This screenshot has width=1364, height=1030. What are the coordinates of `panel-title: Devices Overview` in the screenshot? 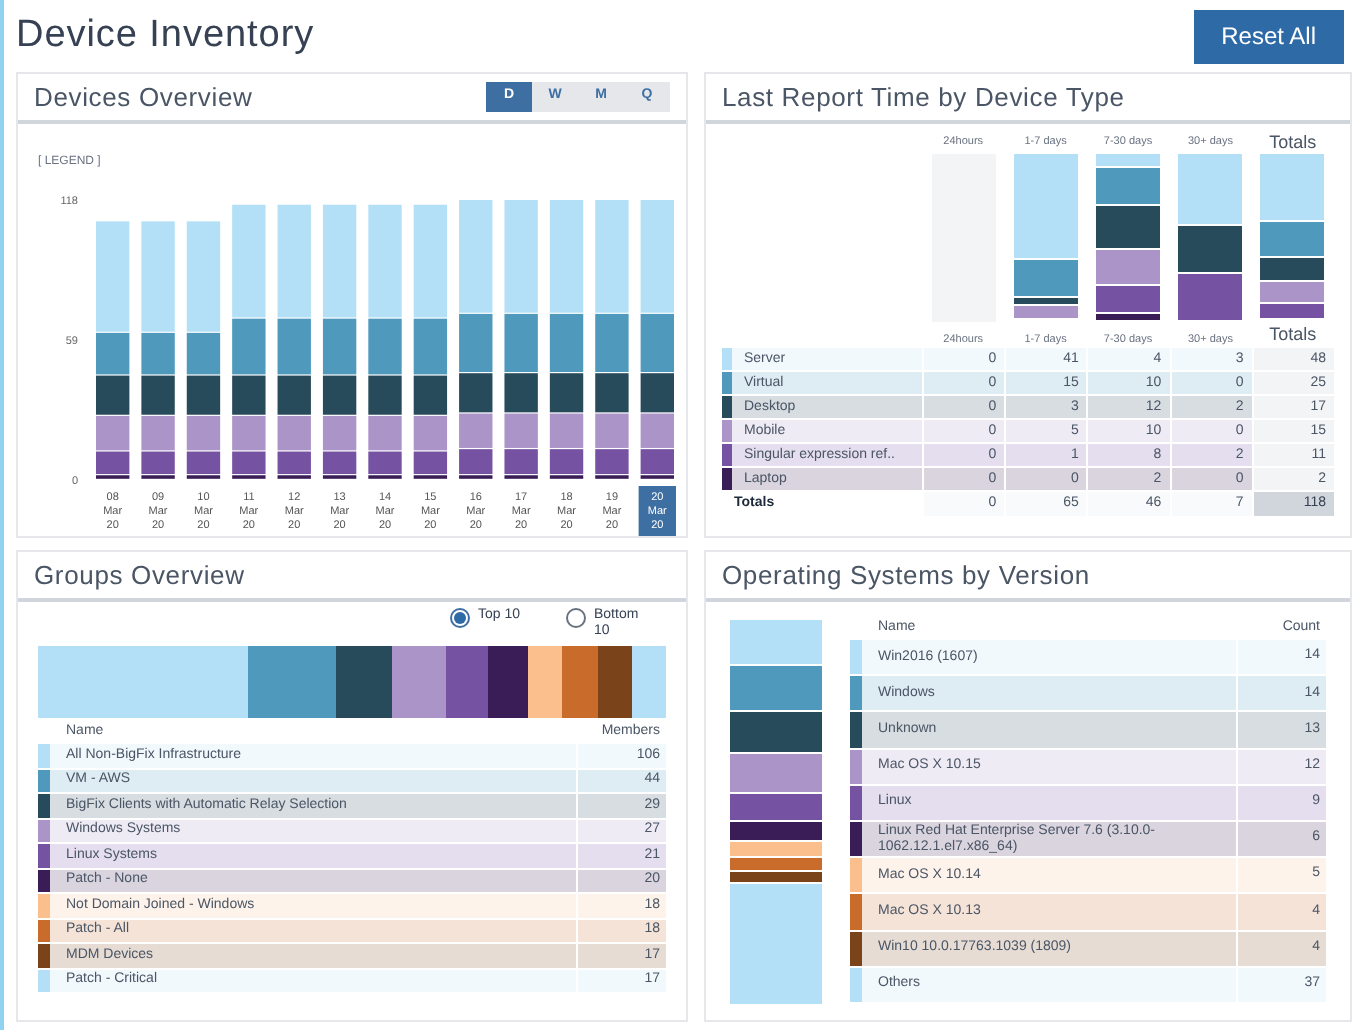 It's located at (143, 97).